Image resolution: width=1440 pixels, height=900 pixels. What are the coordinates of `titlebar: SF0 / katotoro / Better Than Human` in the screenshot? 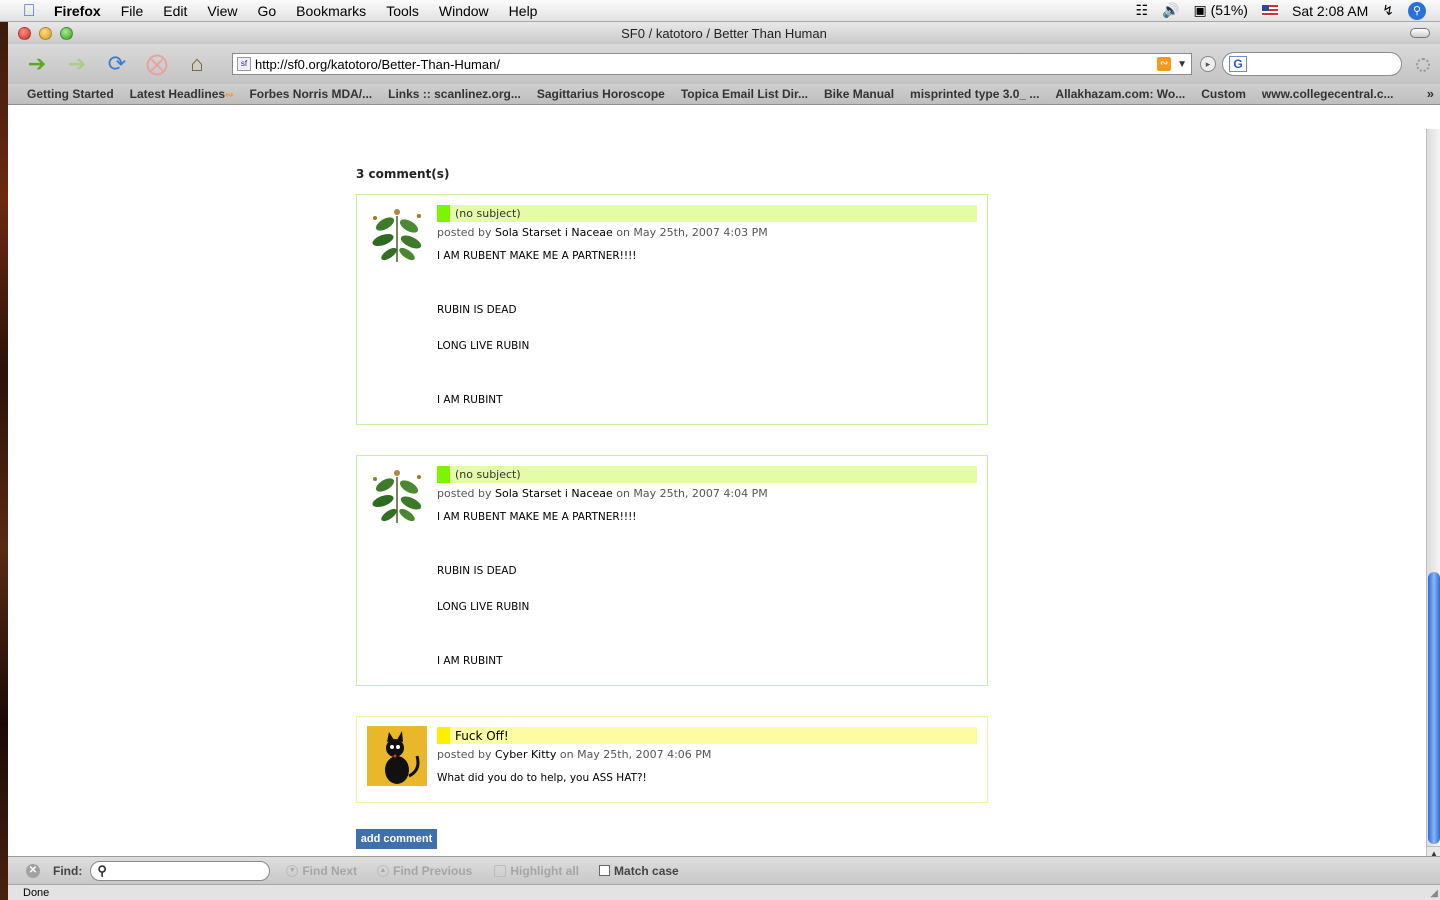 It's located at (724, 33).